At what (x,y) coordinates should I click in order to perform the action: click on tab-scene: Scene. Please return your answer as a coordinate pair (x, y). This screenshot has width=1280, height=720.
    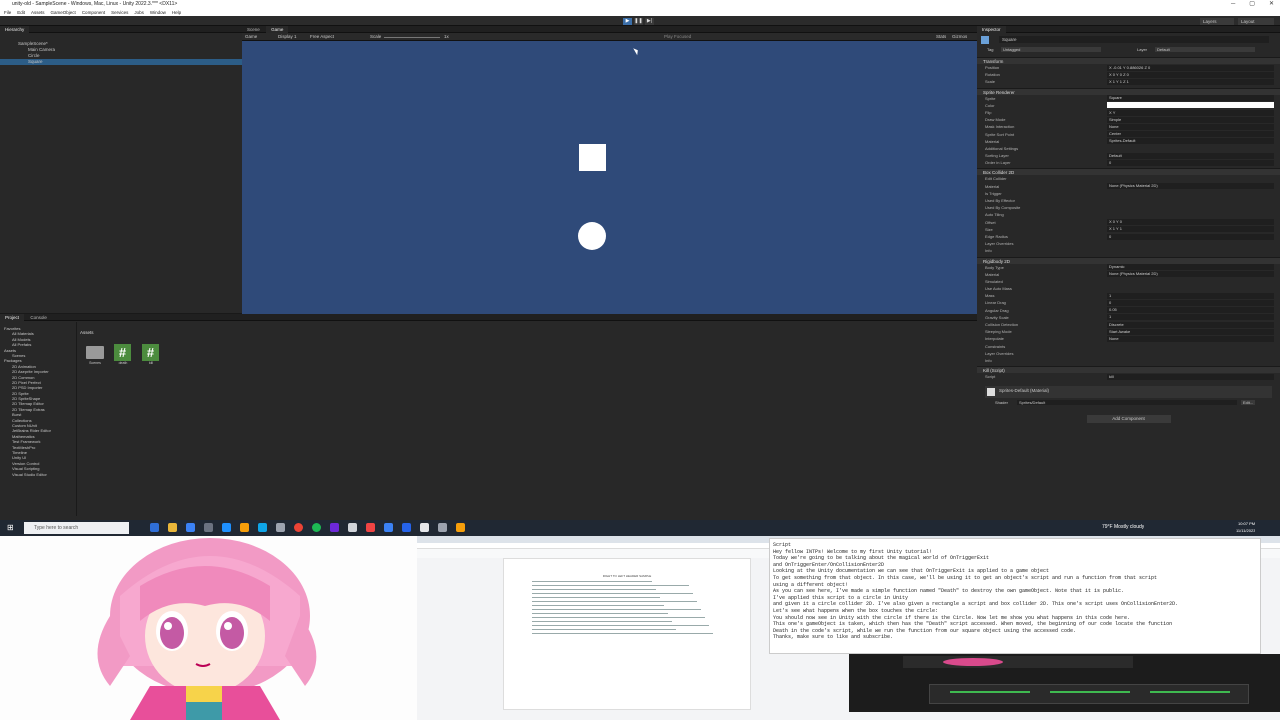
    Looking at the image, I should click on (253, 29).